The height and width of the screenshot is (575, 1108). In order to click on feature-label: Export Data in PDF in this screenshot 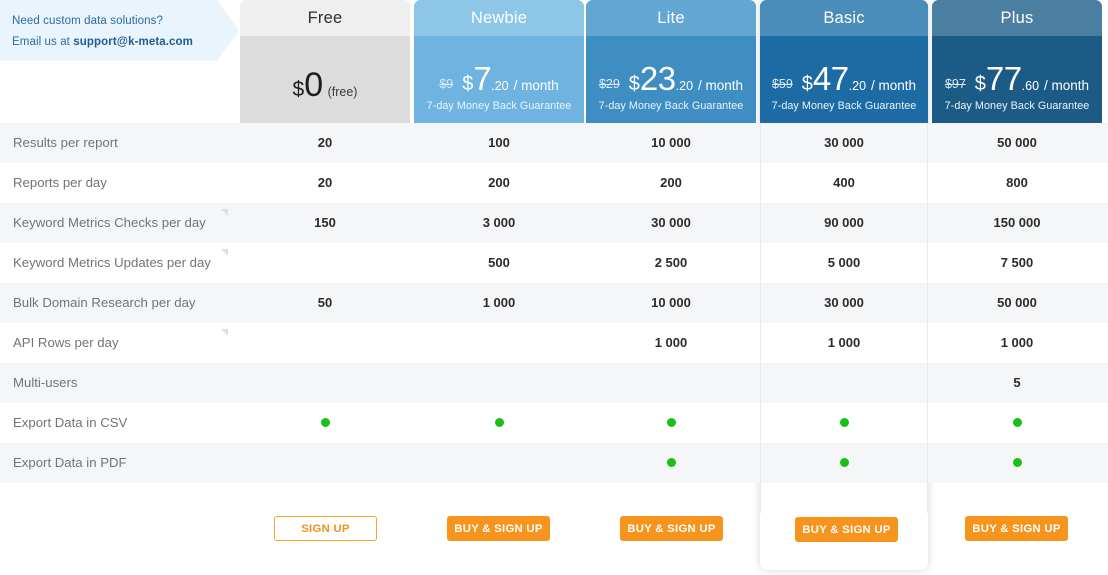, I will do `click(70, 462)`.